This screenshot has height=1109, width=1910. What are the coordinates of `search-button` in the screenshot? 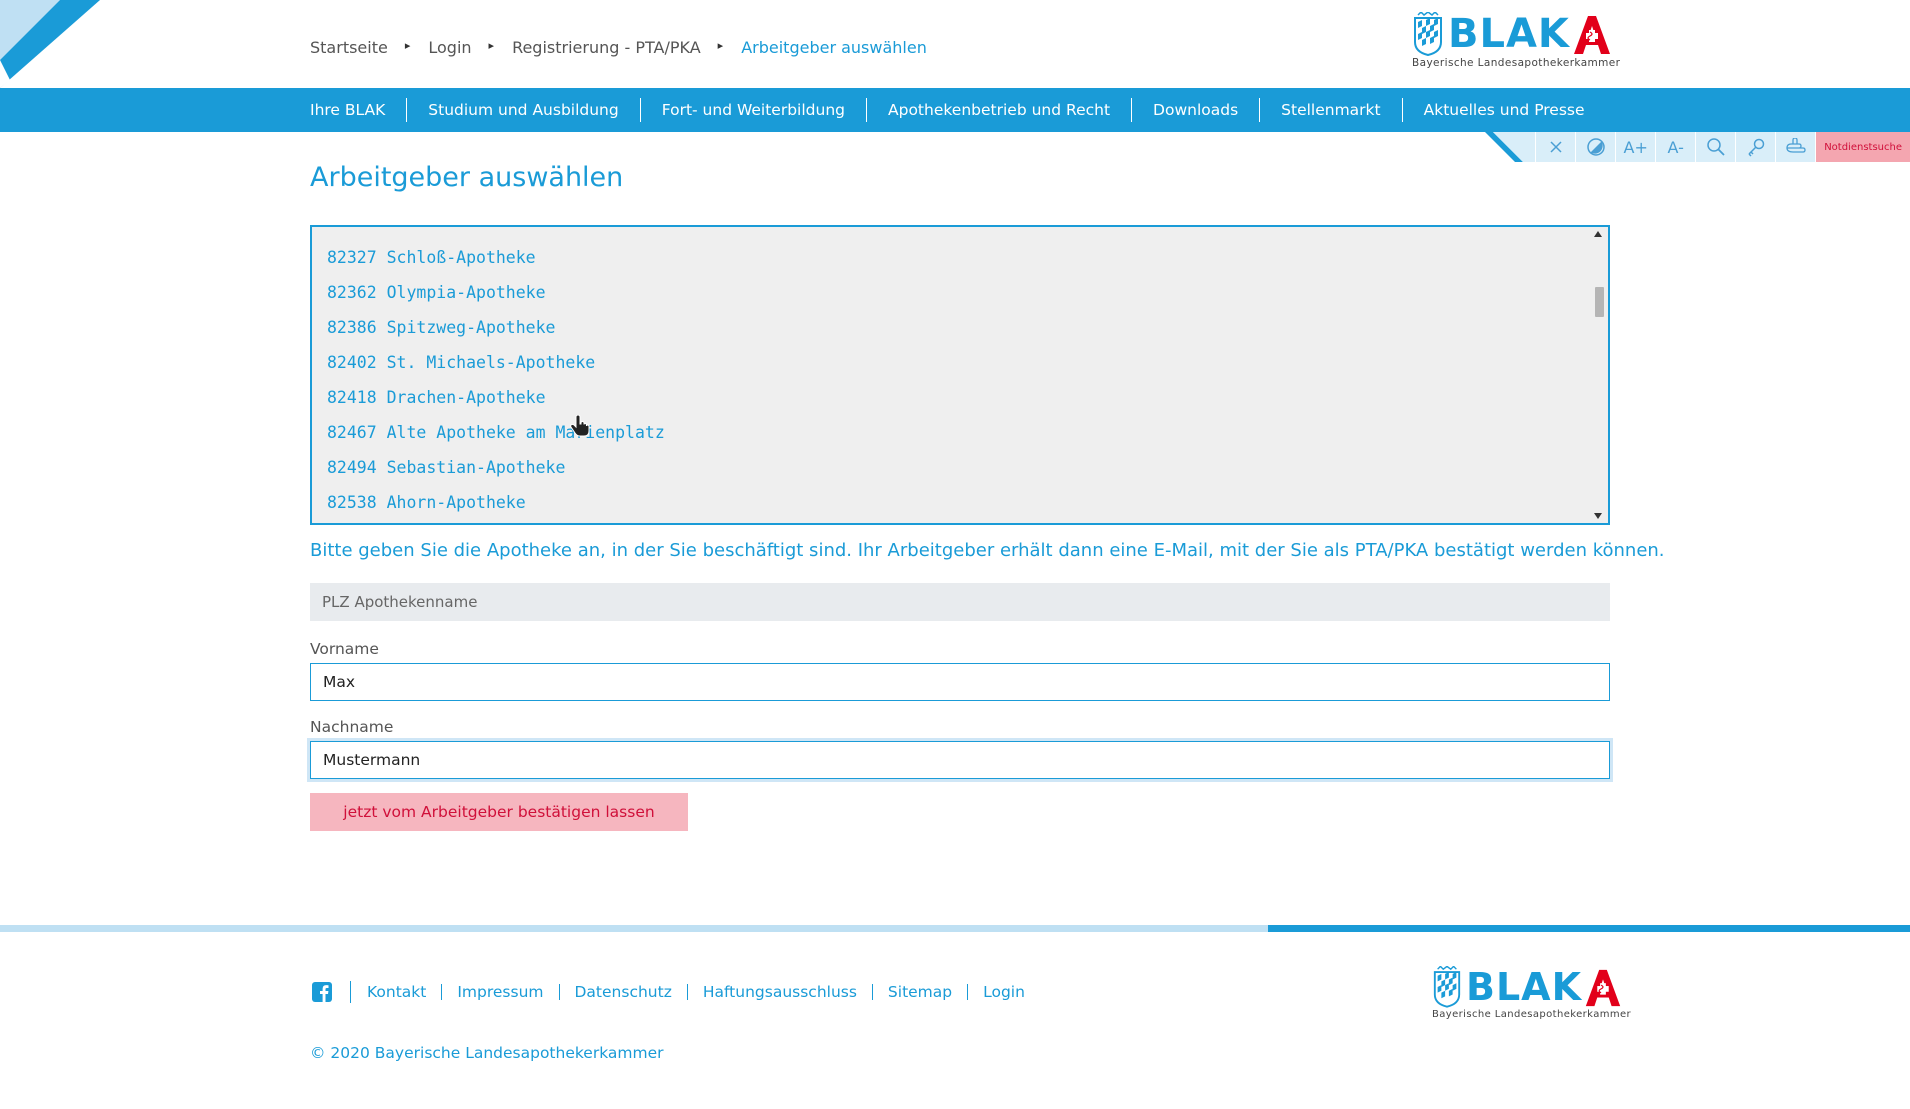 It's located at (1715, 147).